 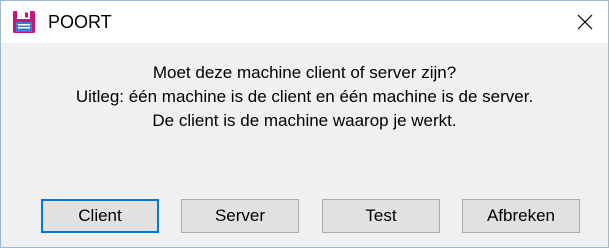 I want to click on server-button: Server, so click(x=240, y=216).